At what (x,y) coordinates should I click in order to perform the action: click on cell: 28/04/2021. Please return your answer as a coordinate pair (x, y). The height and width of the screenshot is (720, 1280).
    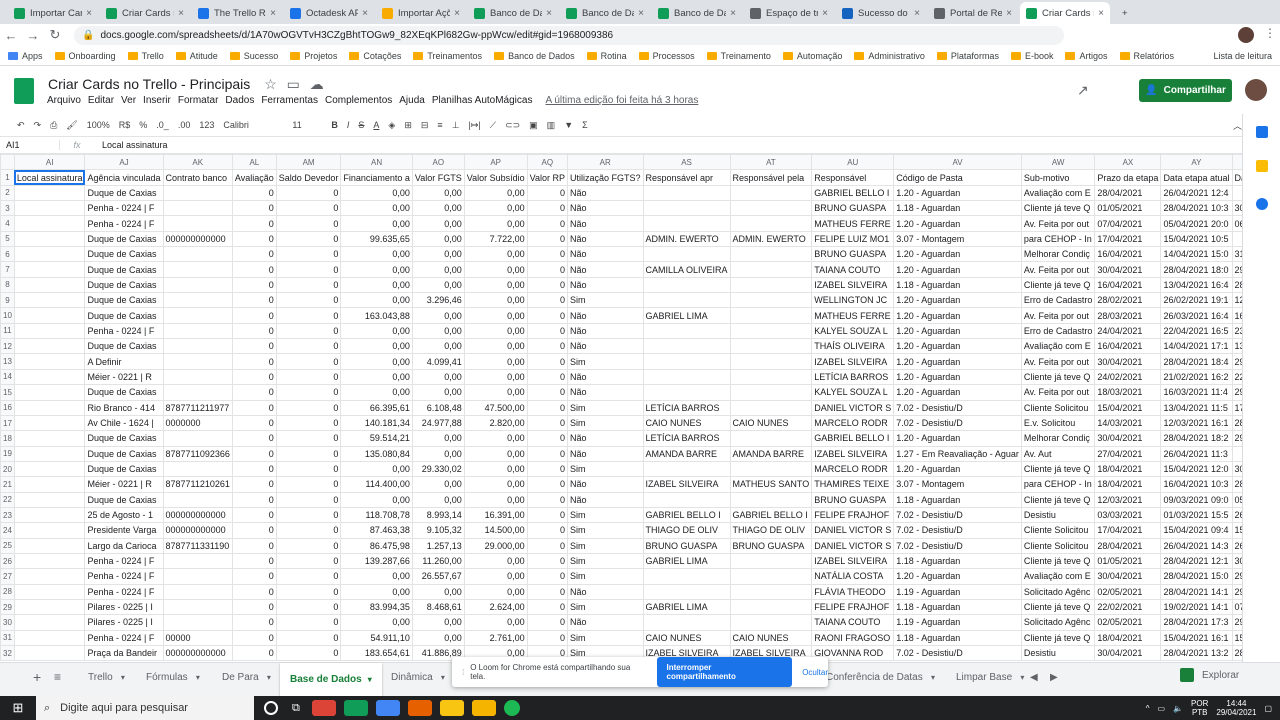
    Looking at the image, I should click on (1128, 545).